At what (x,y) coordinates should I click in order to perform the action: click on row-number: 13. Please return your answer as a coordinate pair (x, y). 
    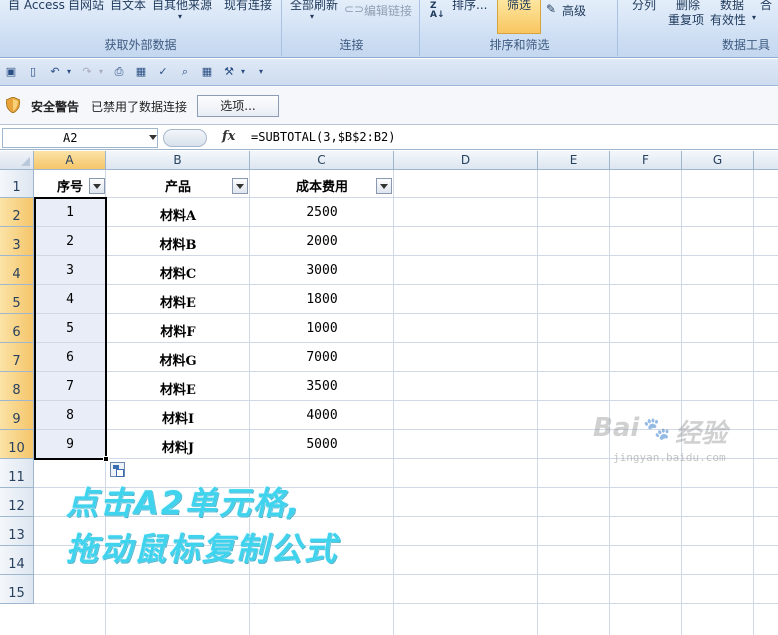
    Looking at the image, I should click on (16, 535).